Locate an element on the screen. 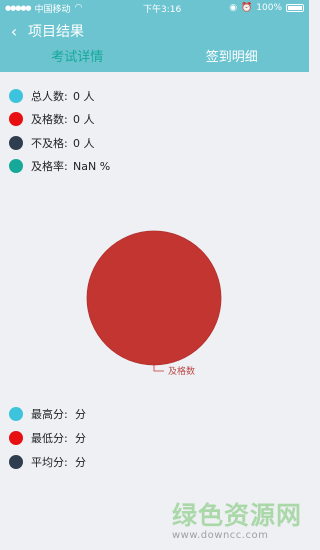 The width and height of the screenshot is (320, 550). status-left: ●●●●● 中国移动 ◠ is located at coordinates (65, 8).